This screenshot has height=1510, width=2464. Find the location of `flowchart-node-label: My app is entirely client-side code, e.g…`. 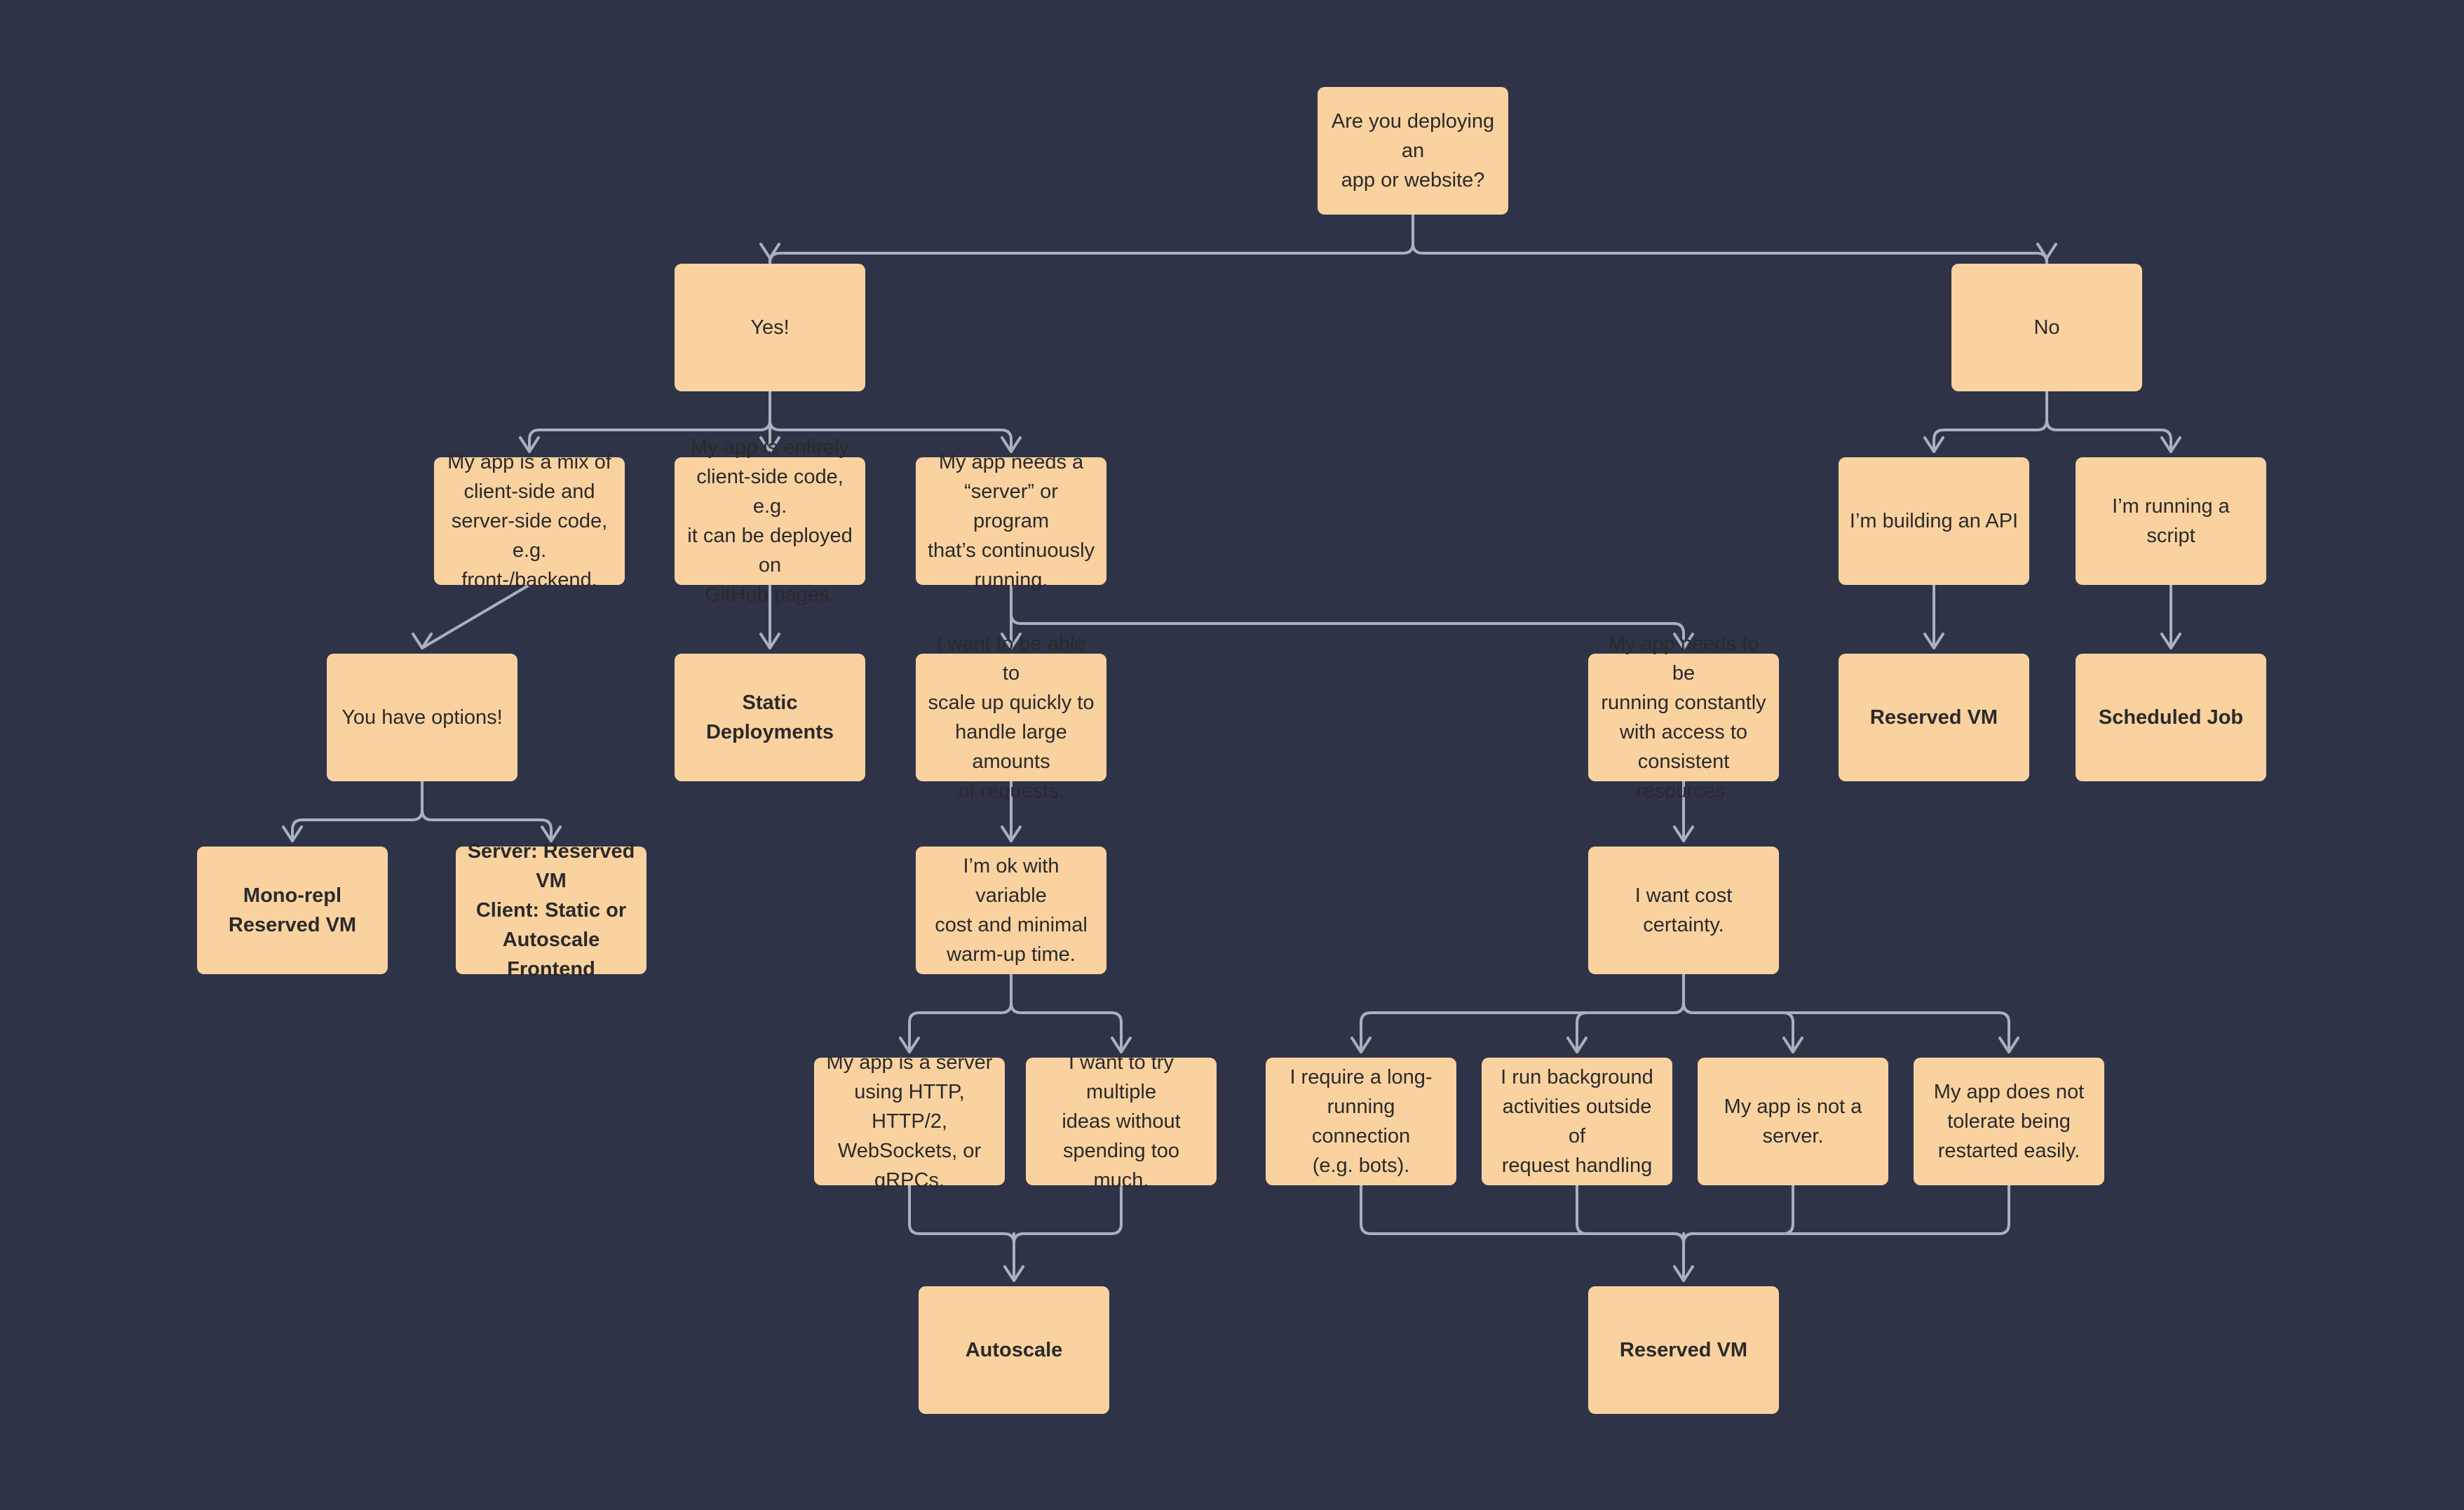

flowchart-node-label: My app is entirely client-side code, e.g… is located at coordinates (770, 521).